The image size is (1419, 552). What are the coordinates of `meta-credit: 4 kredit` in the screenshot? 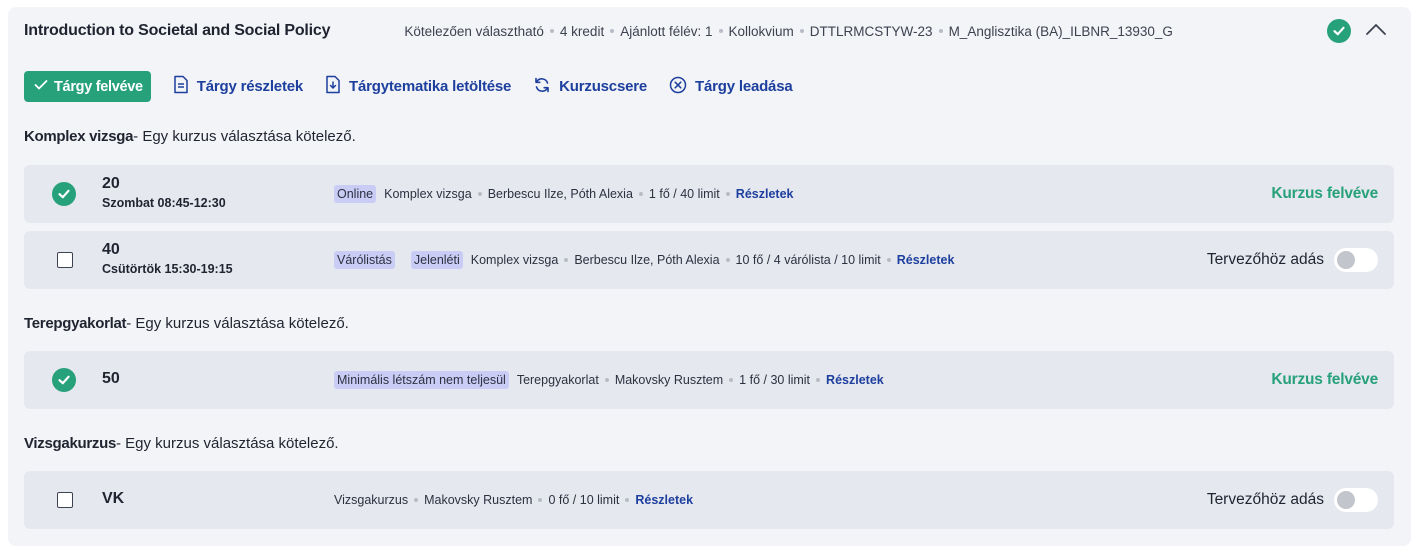 It's located at (582, 31).